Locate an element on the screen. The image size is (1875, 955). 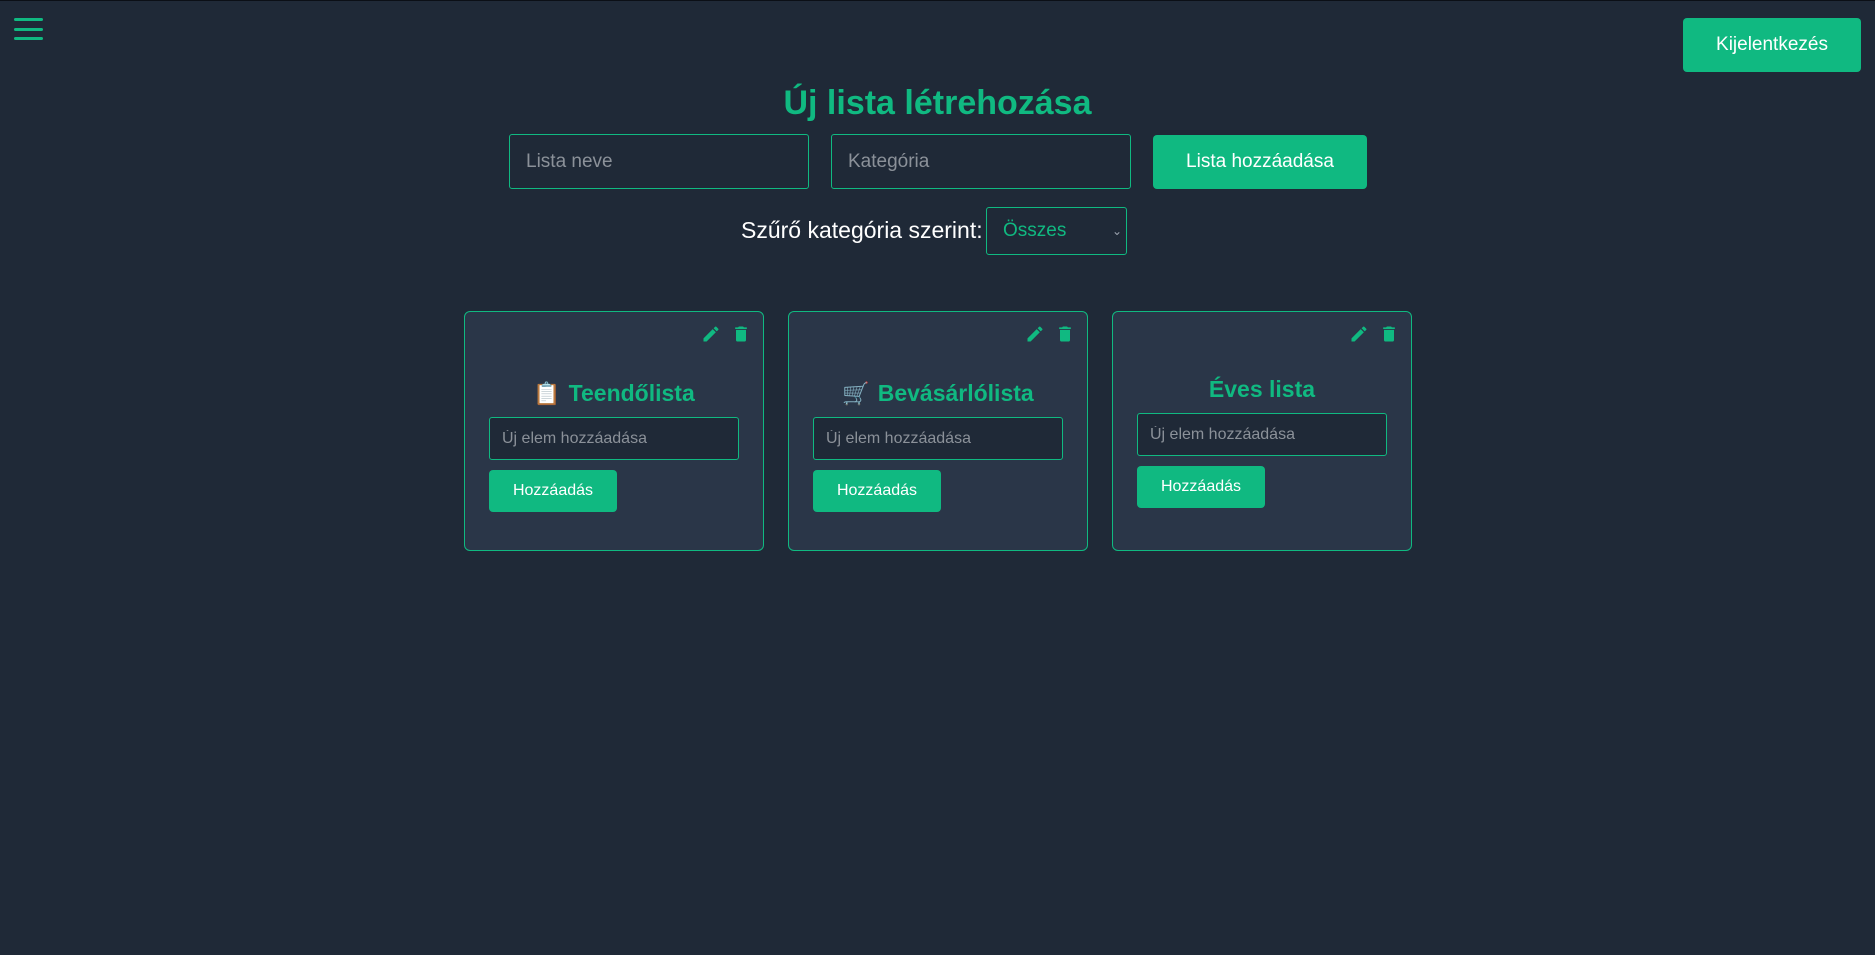
shopping-cart-icon: 🛒 is located at coordinates (856, 393).